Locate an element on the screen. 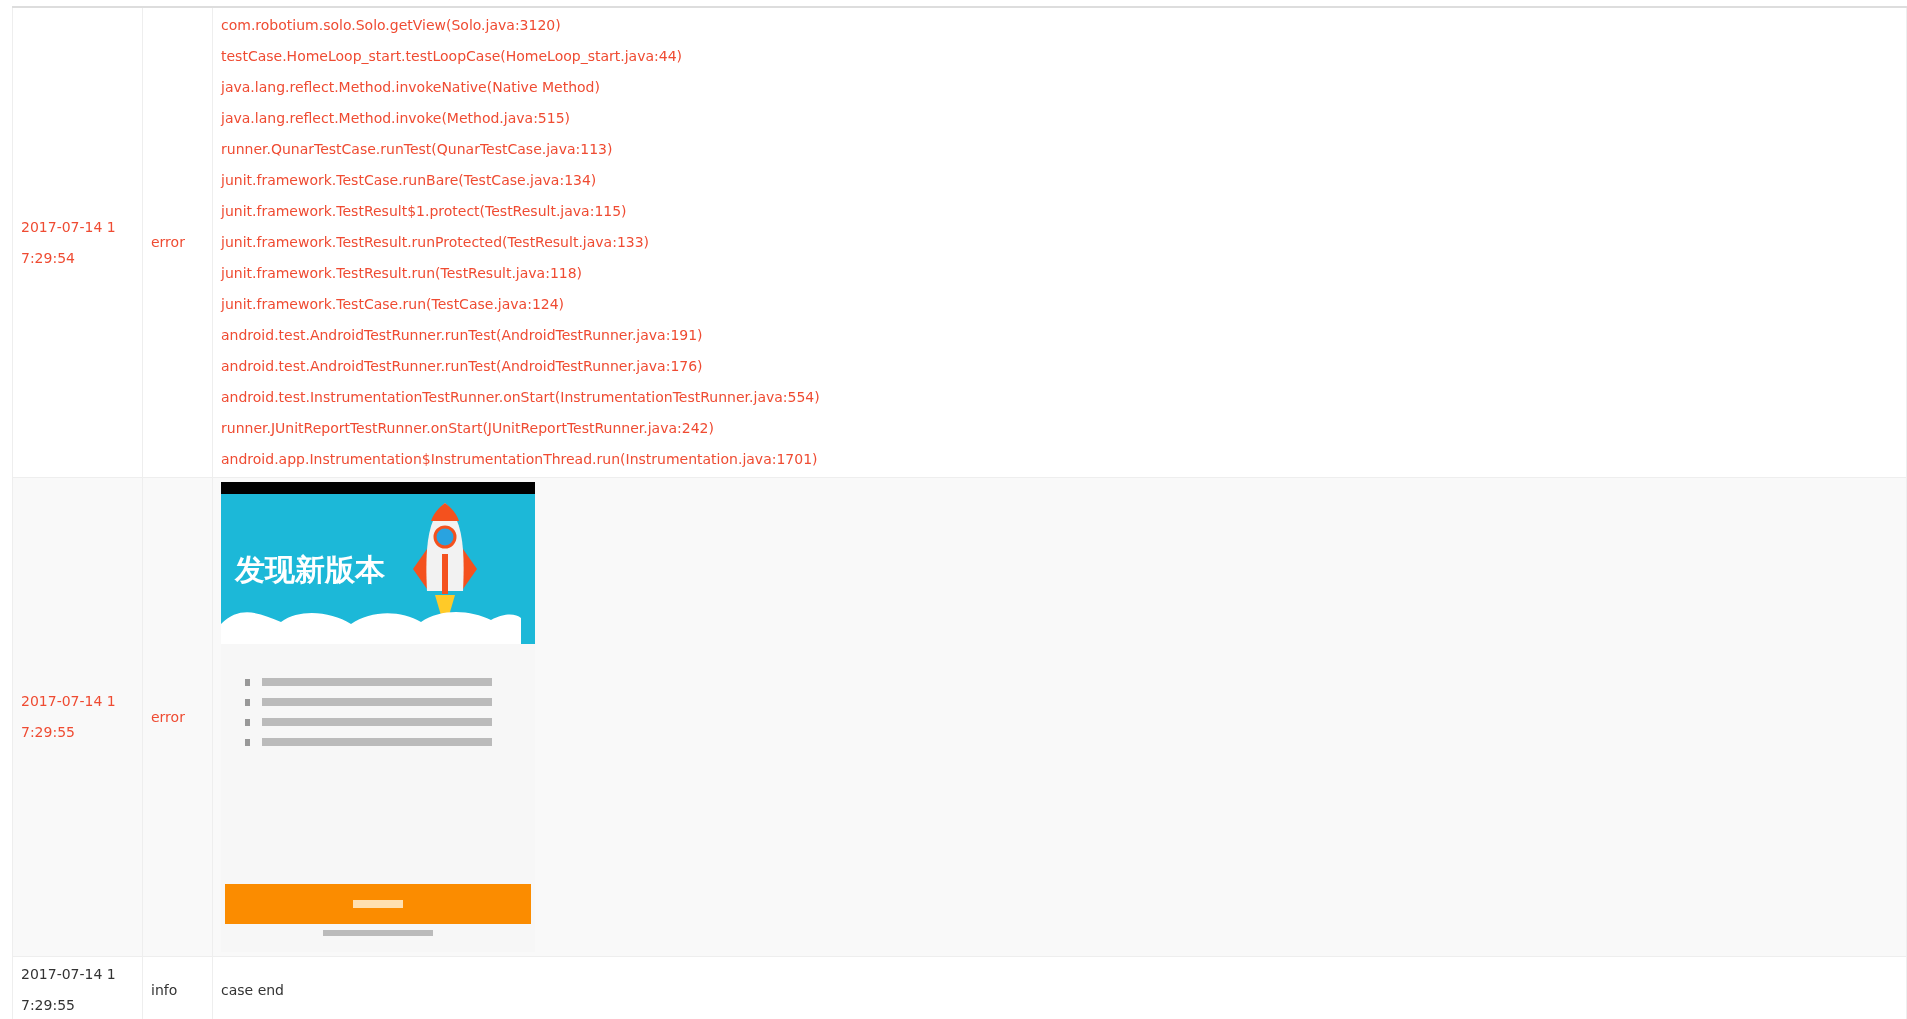 This screenshot has height=1019, width=1907. stack-trace-line: runner.JUnitReportTestRunner.onStart(JUnitReportTestRunner.java:242) is located at coordinates (468, 428).